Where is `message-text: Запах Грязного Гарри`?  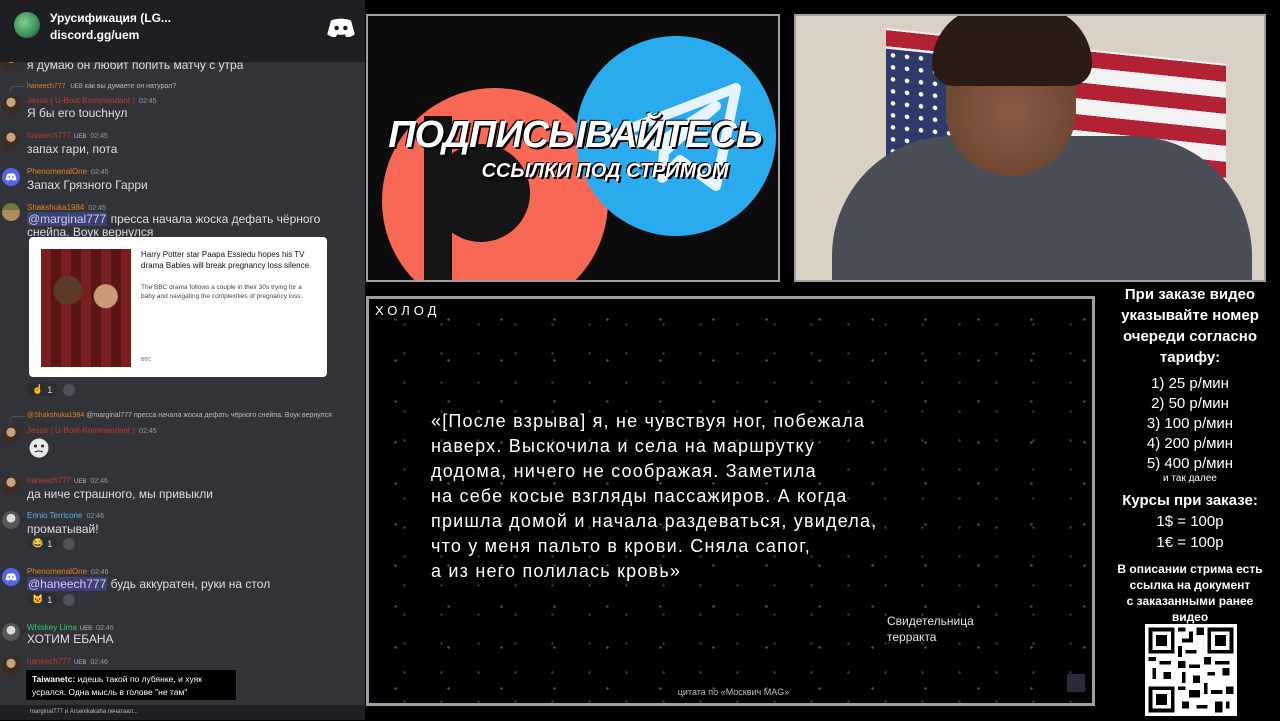 message-text: Запах Грязного Гарри is located at coordinates (87, 185).